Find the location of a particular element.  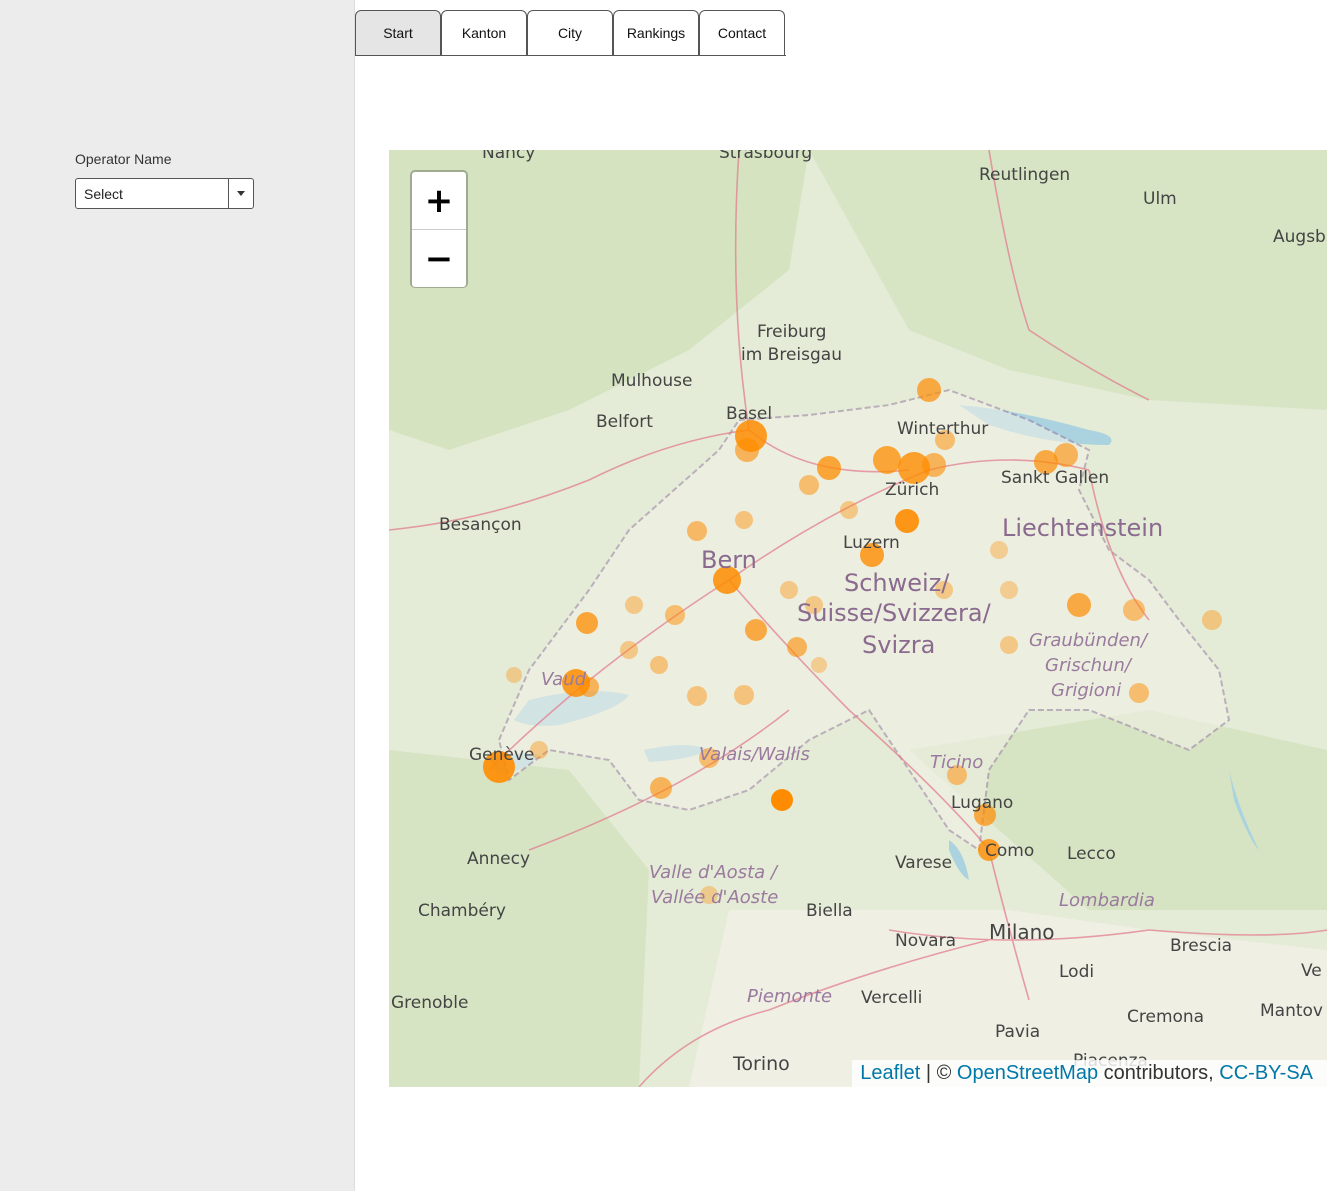

tab-divider is located at coordinates (570, 55).